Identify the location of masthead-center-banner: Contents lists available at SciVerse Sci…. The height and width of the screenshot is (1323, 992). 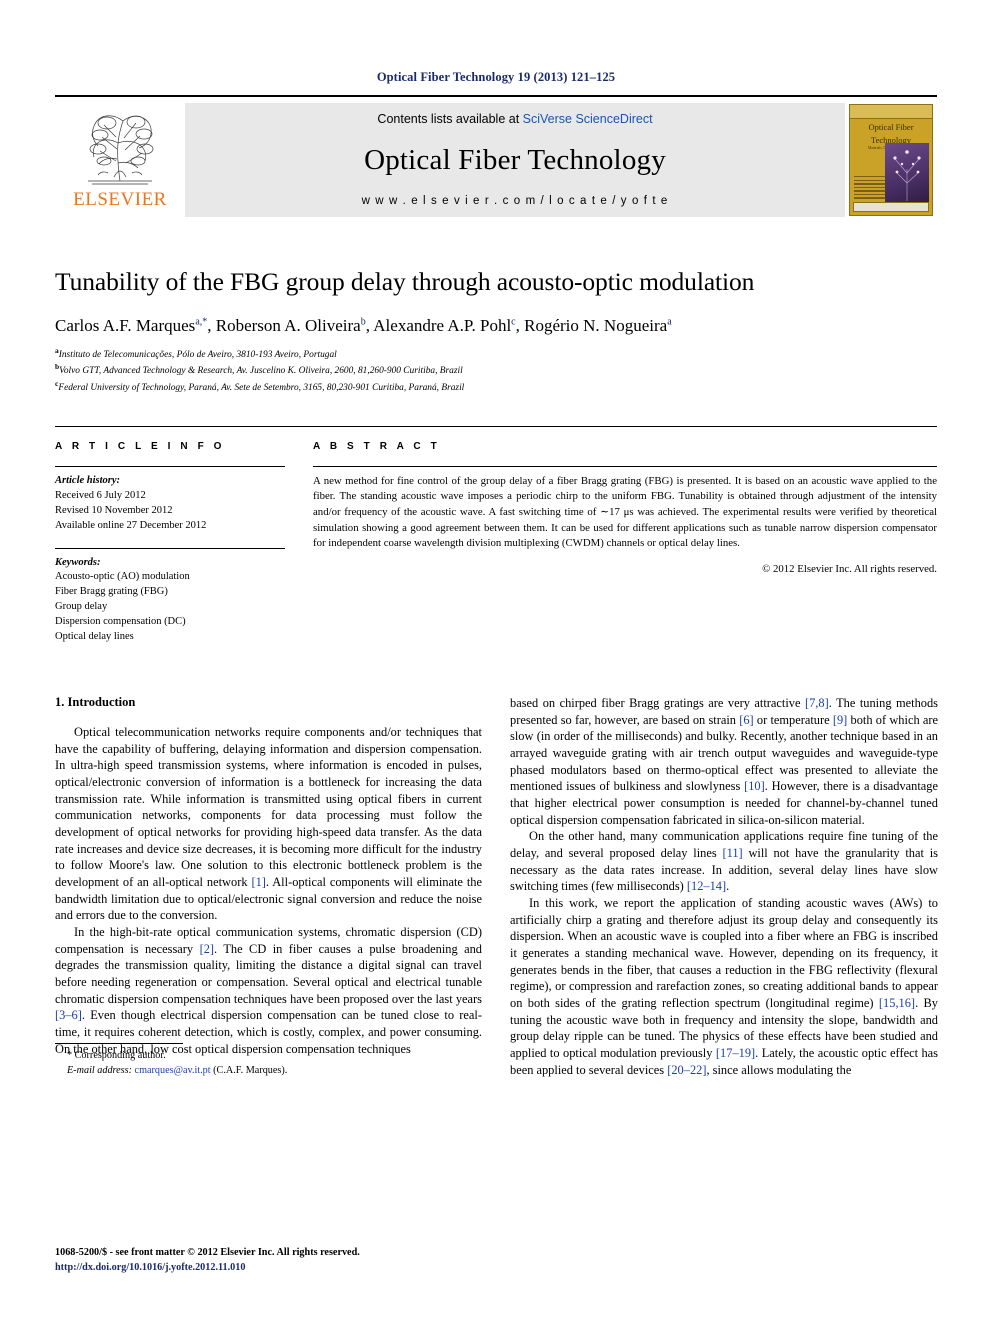
(515, 160).